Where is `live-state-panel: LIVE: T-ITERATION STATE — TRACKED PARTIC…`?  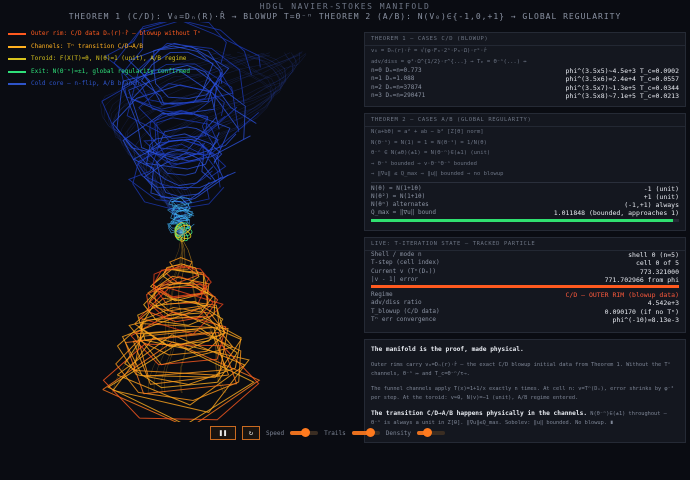 live-state-panel: LIVE: T-ITERATION STATE — TRACKED PARTIC… is located at coordinates (525, 285).